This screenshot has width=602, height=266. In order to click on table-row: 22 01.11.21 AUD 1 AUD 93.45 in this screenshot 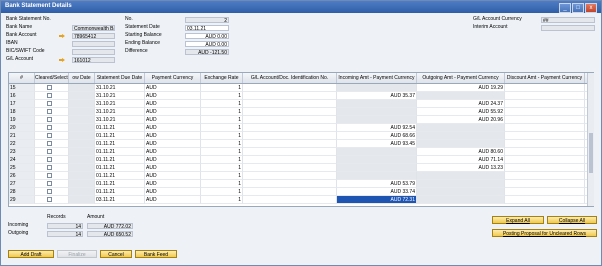, I will do `click(301, 144)`.